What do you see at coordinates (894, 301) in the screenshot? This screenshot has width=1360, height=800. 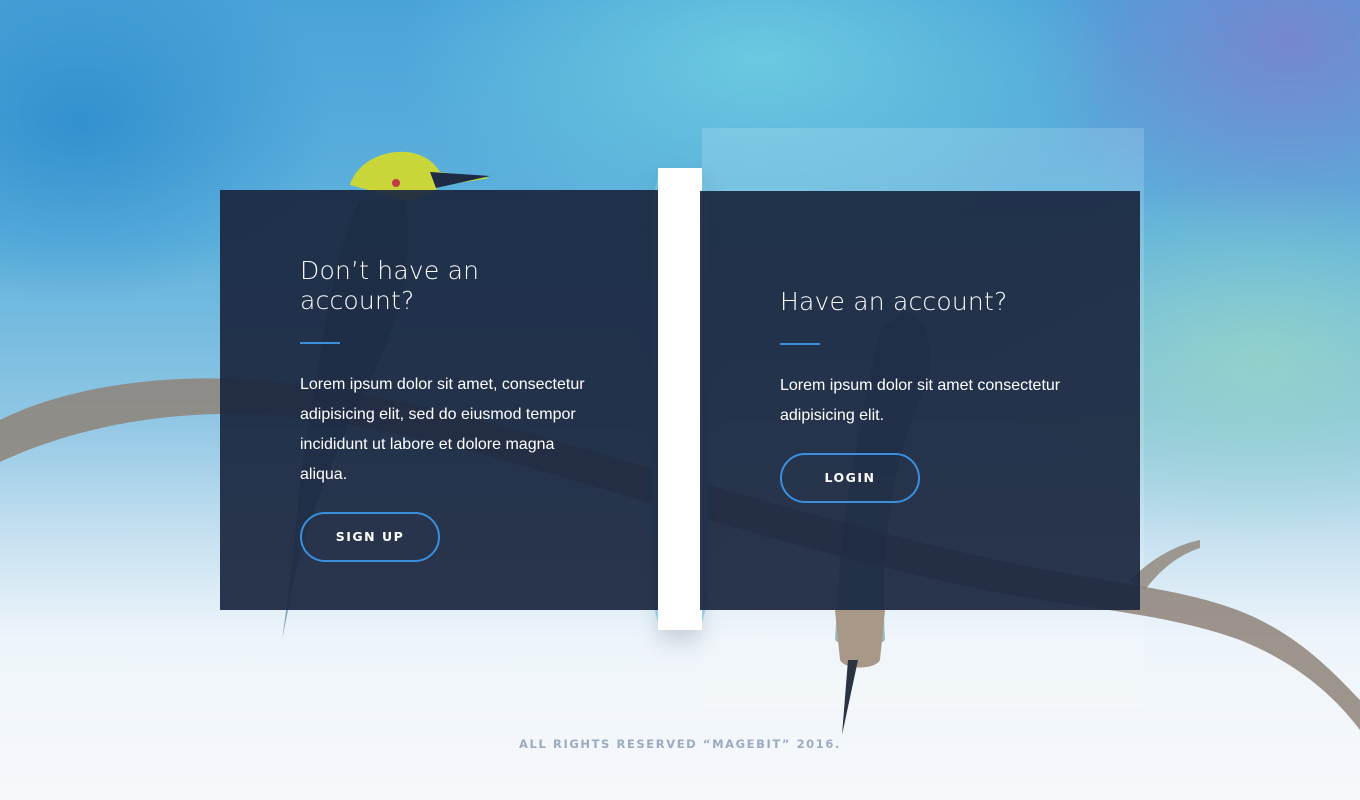 I see `login-heading: Have an account?` at bounding box center [894, 301].